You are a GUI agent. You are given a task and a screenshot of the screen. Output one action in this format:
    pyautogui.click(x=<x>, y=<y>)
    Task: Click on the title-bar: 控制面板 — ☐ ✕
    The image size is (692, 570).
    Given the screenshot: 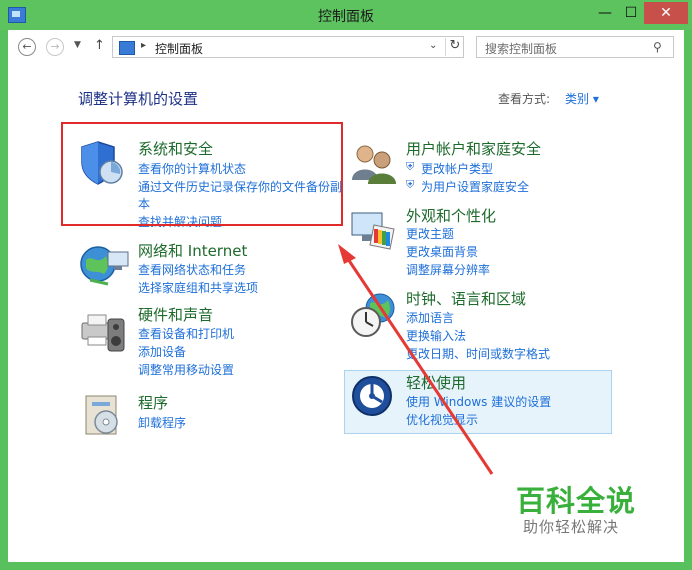 What is the action you would take?
    pyautogui.click(x=346, y=15)
    